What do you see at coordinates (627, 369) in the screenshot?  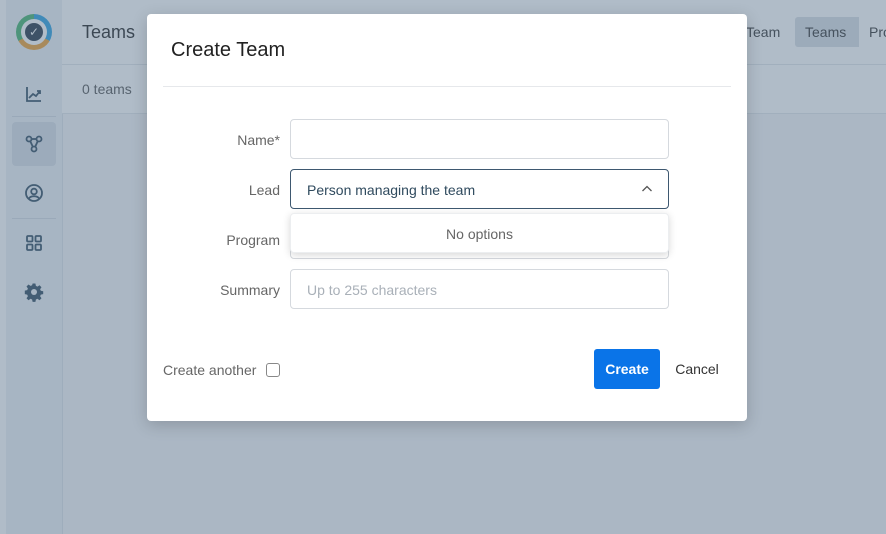 I see `create-button: Create` at bounding box center [627, 369].